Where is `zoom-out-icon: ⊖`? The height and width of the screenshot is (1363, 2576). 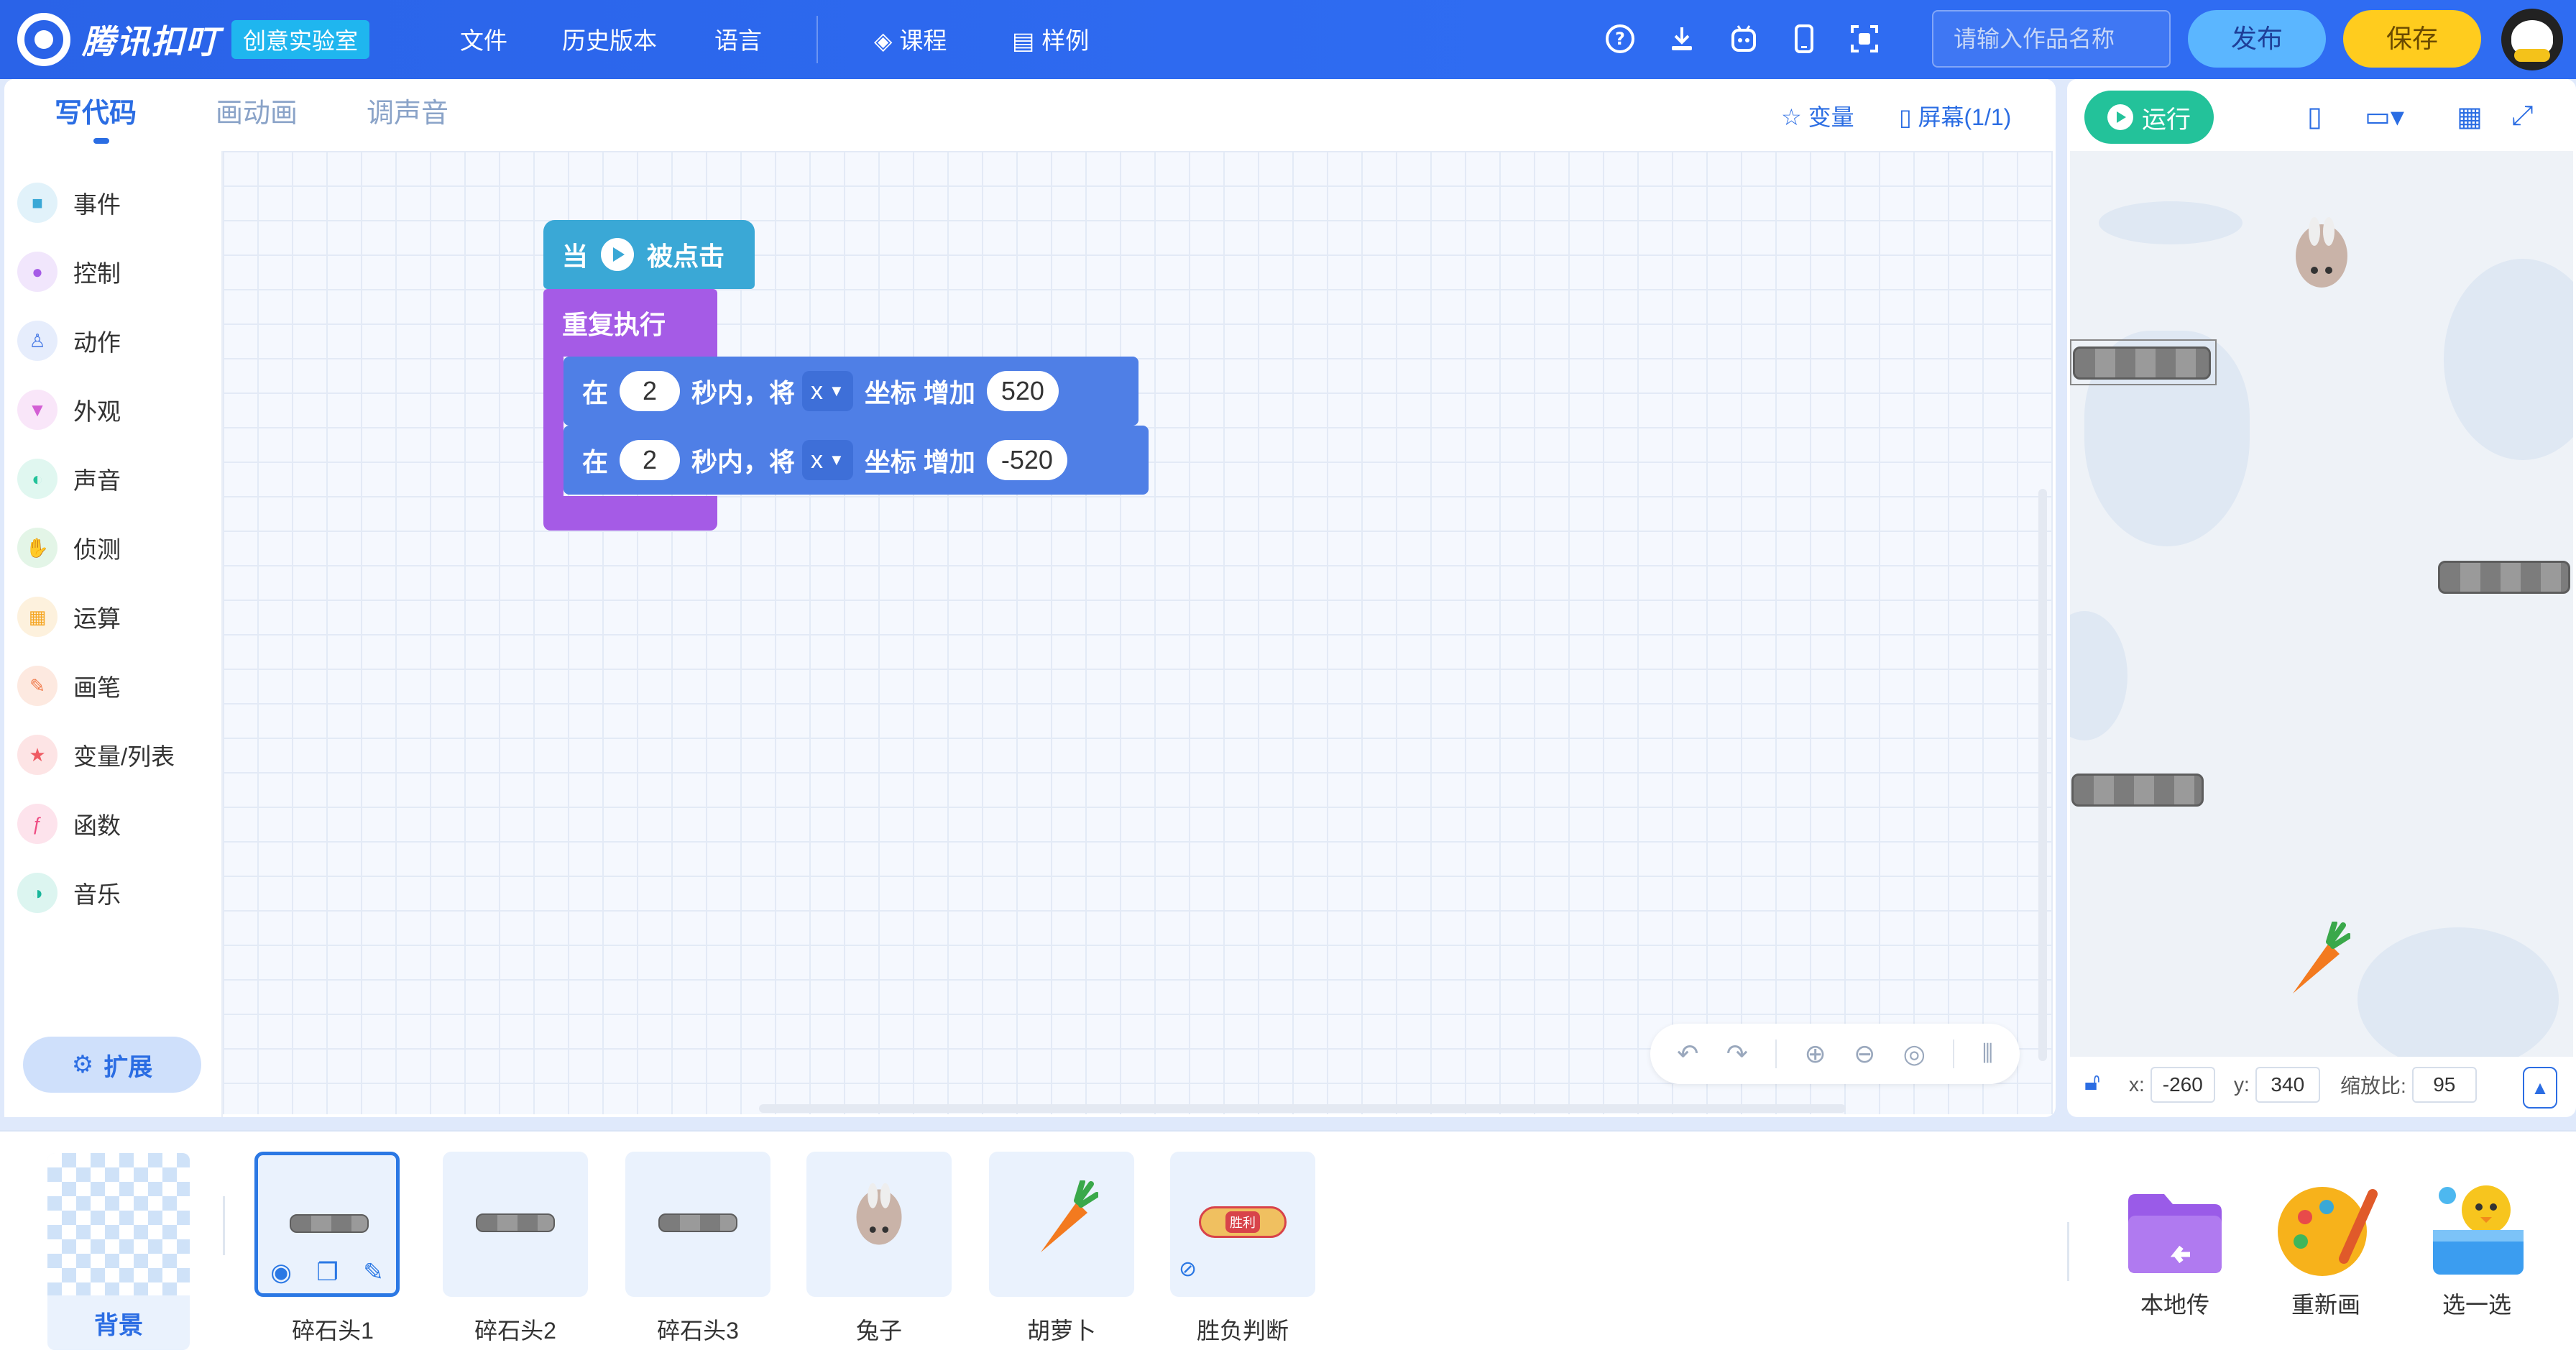 zoom-out-icon: ⊖ is located at coordinates (1864, 1054).